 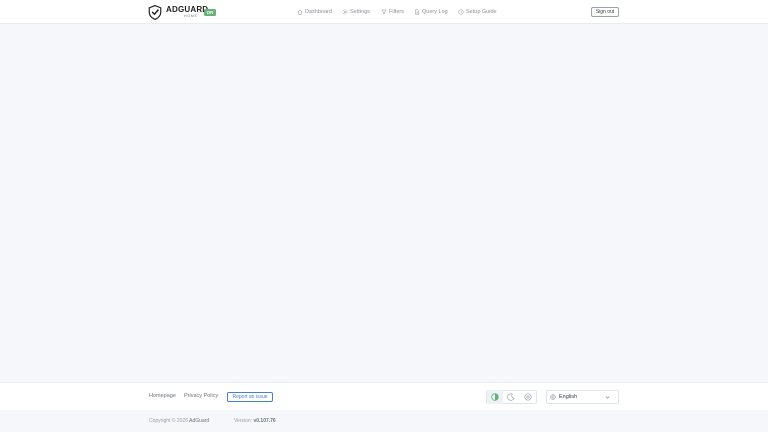 I want to click on nav-filters-label: Filters, so click(x=396, y=12).